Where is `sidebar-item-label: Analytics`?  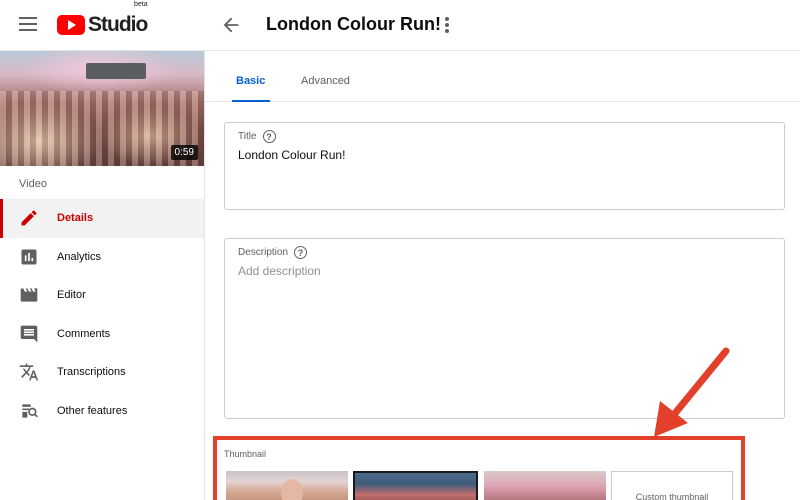
sidebar-item-label: Analytics is located at coordinates (79, 256).